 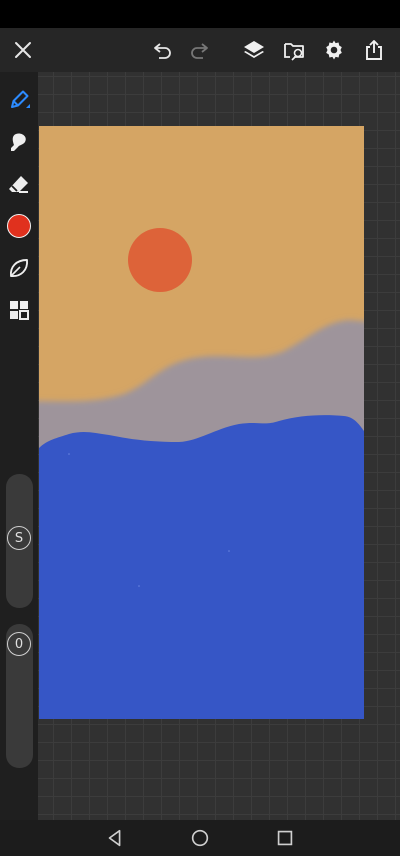 I want to click on brush-size-slider: S, so click(x=19, y=541).